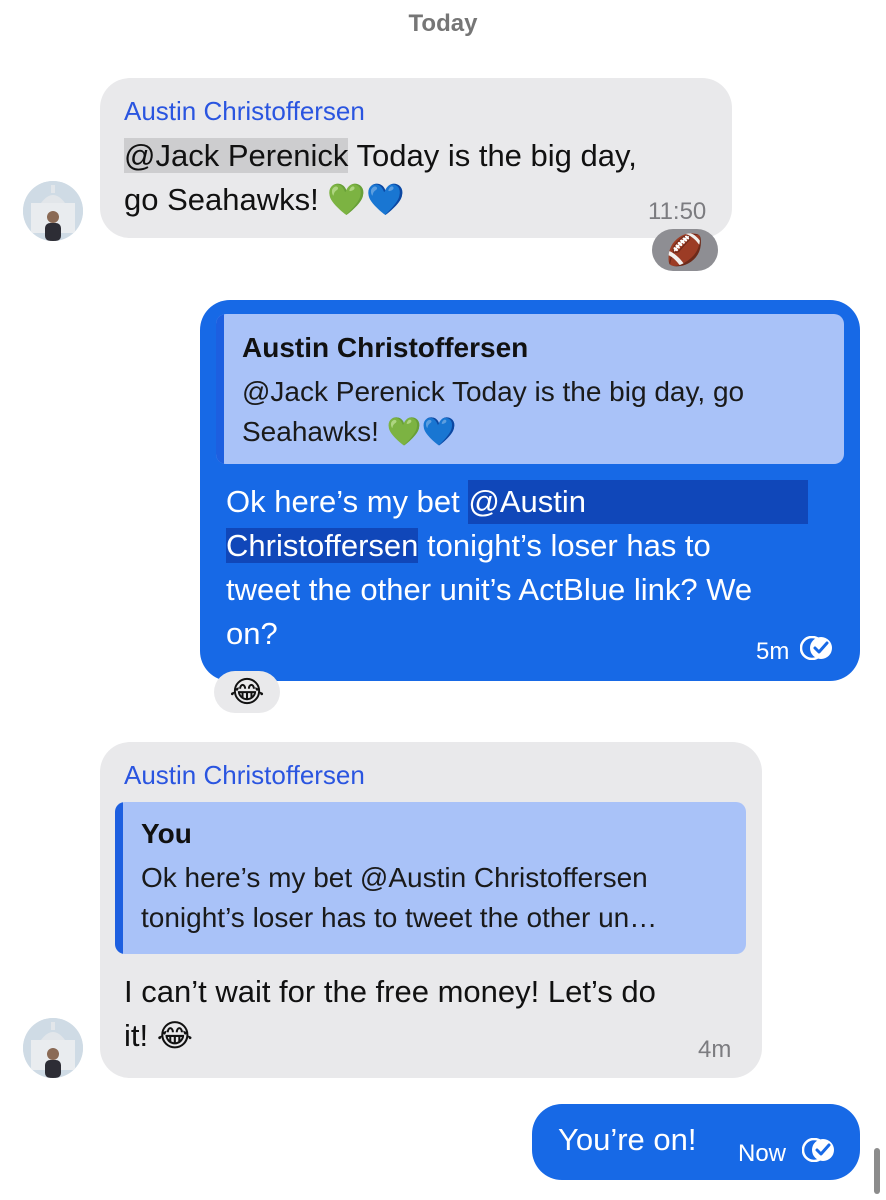 This screenshot has height=1200, width=886. Describe the element at coordinates (347, 501) in the screenshot. I see `message-text-line: Ok here’s my bet` at that location.